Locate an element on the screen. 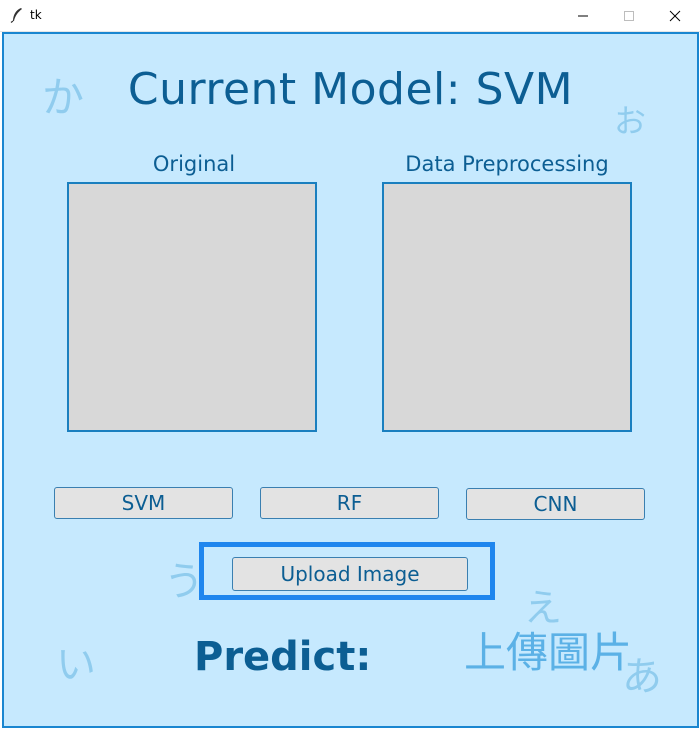  minimize-button is located at coordinates (583, 15).